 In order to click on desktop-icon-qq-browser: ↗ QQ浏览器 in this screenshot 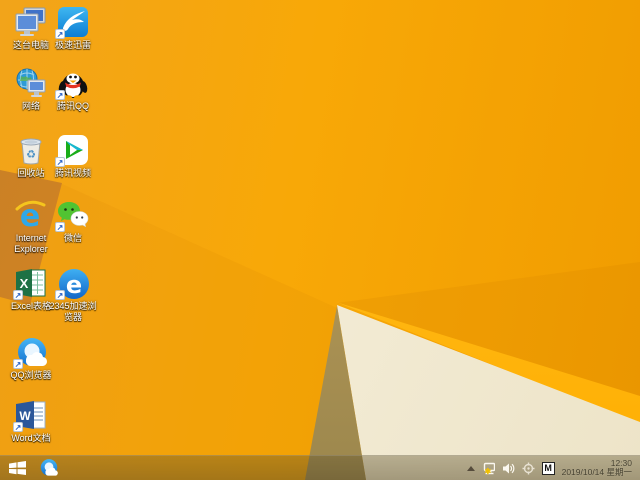, I will do `click(31, 358)`.